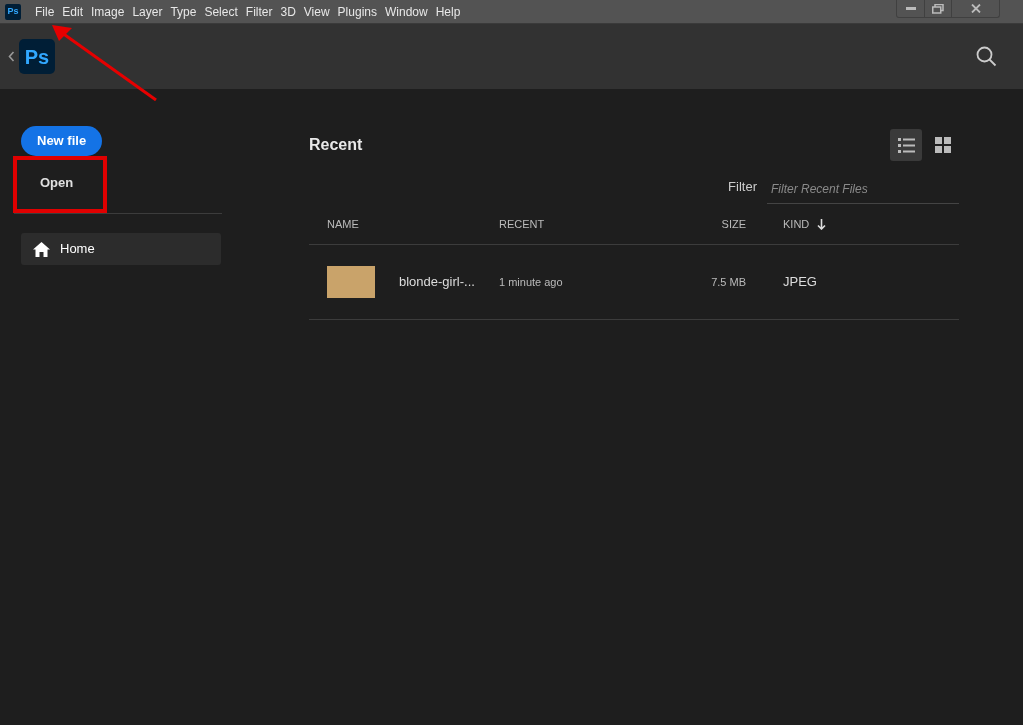  What do you see at coordinates (62, 141) in the screenshot?
I see `new-file-button: New file` at bounding box center [62, 141].